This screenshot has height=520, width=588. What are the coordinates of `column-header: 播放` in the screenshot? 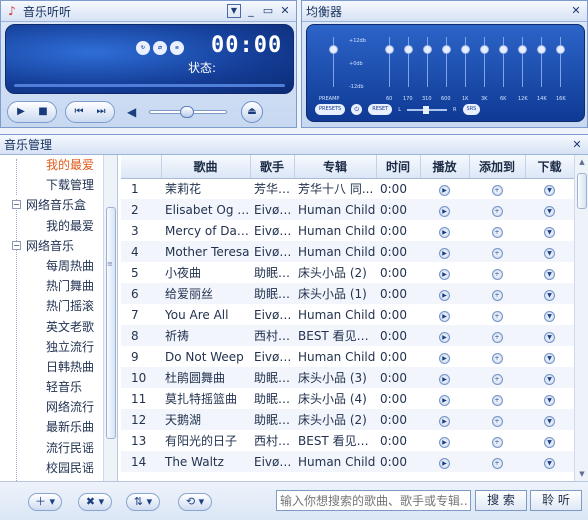 It's located at (445, 167).